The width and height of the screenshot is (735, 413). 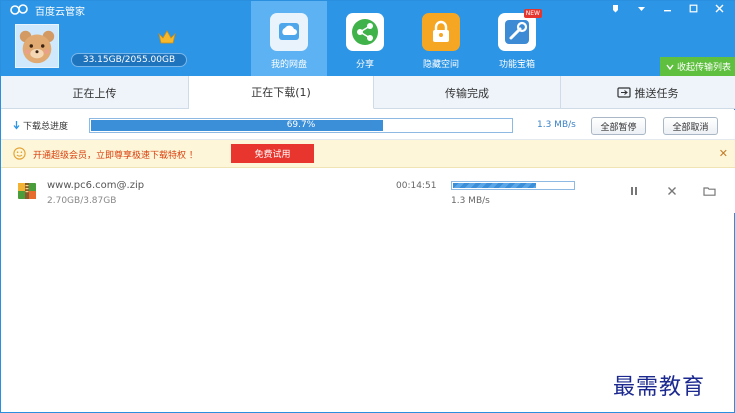 I want to click on tab-uploading: 正在上传, so click(x=95, y=92).